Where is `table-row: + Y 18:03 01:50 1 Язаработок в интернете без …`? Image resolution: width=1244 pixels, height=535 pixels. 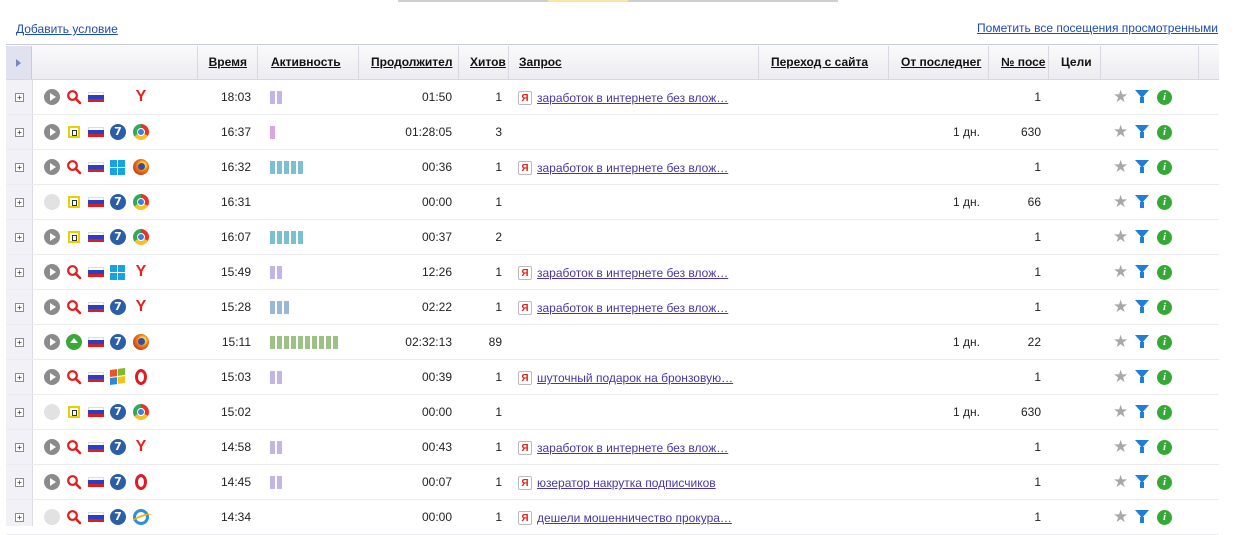
table-row: + Y 18:03 01:50 1 Язаработок в интернете без … is located at coordinates (612, 97).